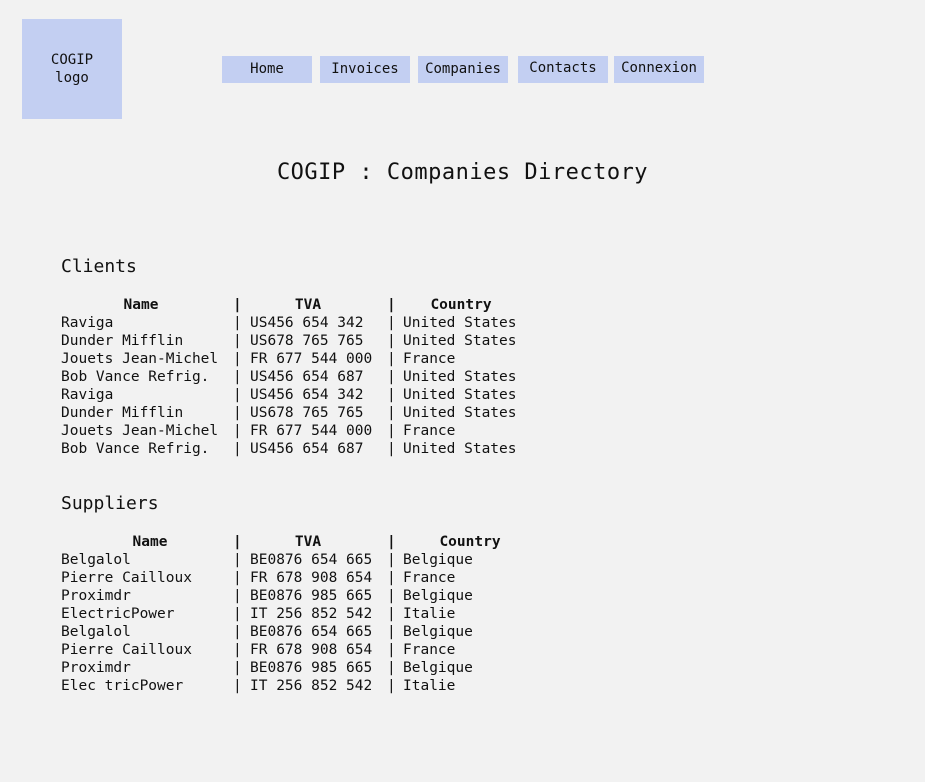 This screenshot has width=925, height=782. What do you see at coordinates (110, 503) in the screenshot?
I see `suppliers-section-title: Suppliers` at bounding box center [110, 503].